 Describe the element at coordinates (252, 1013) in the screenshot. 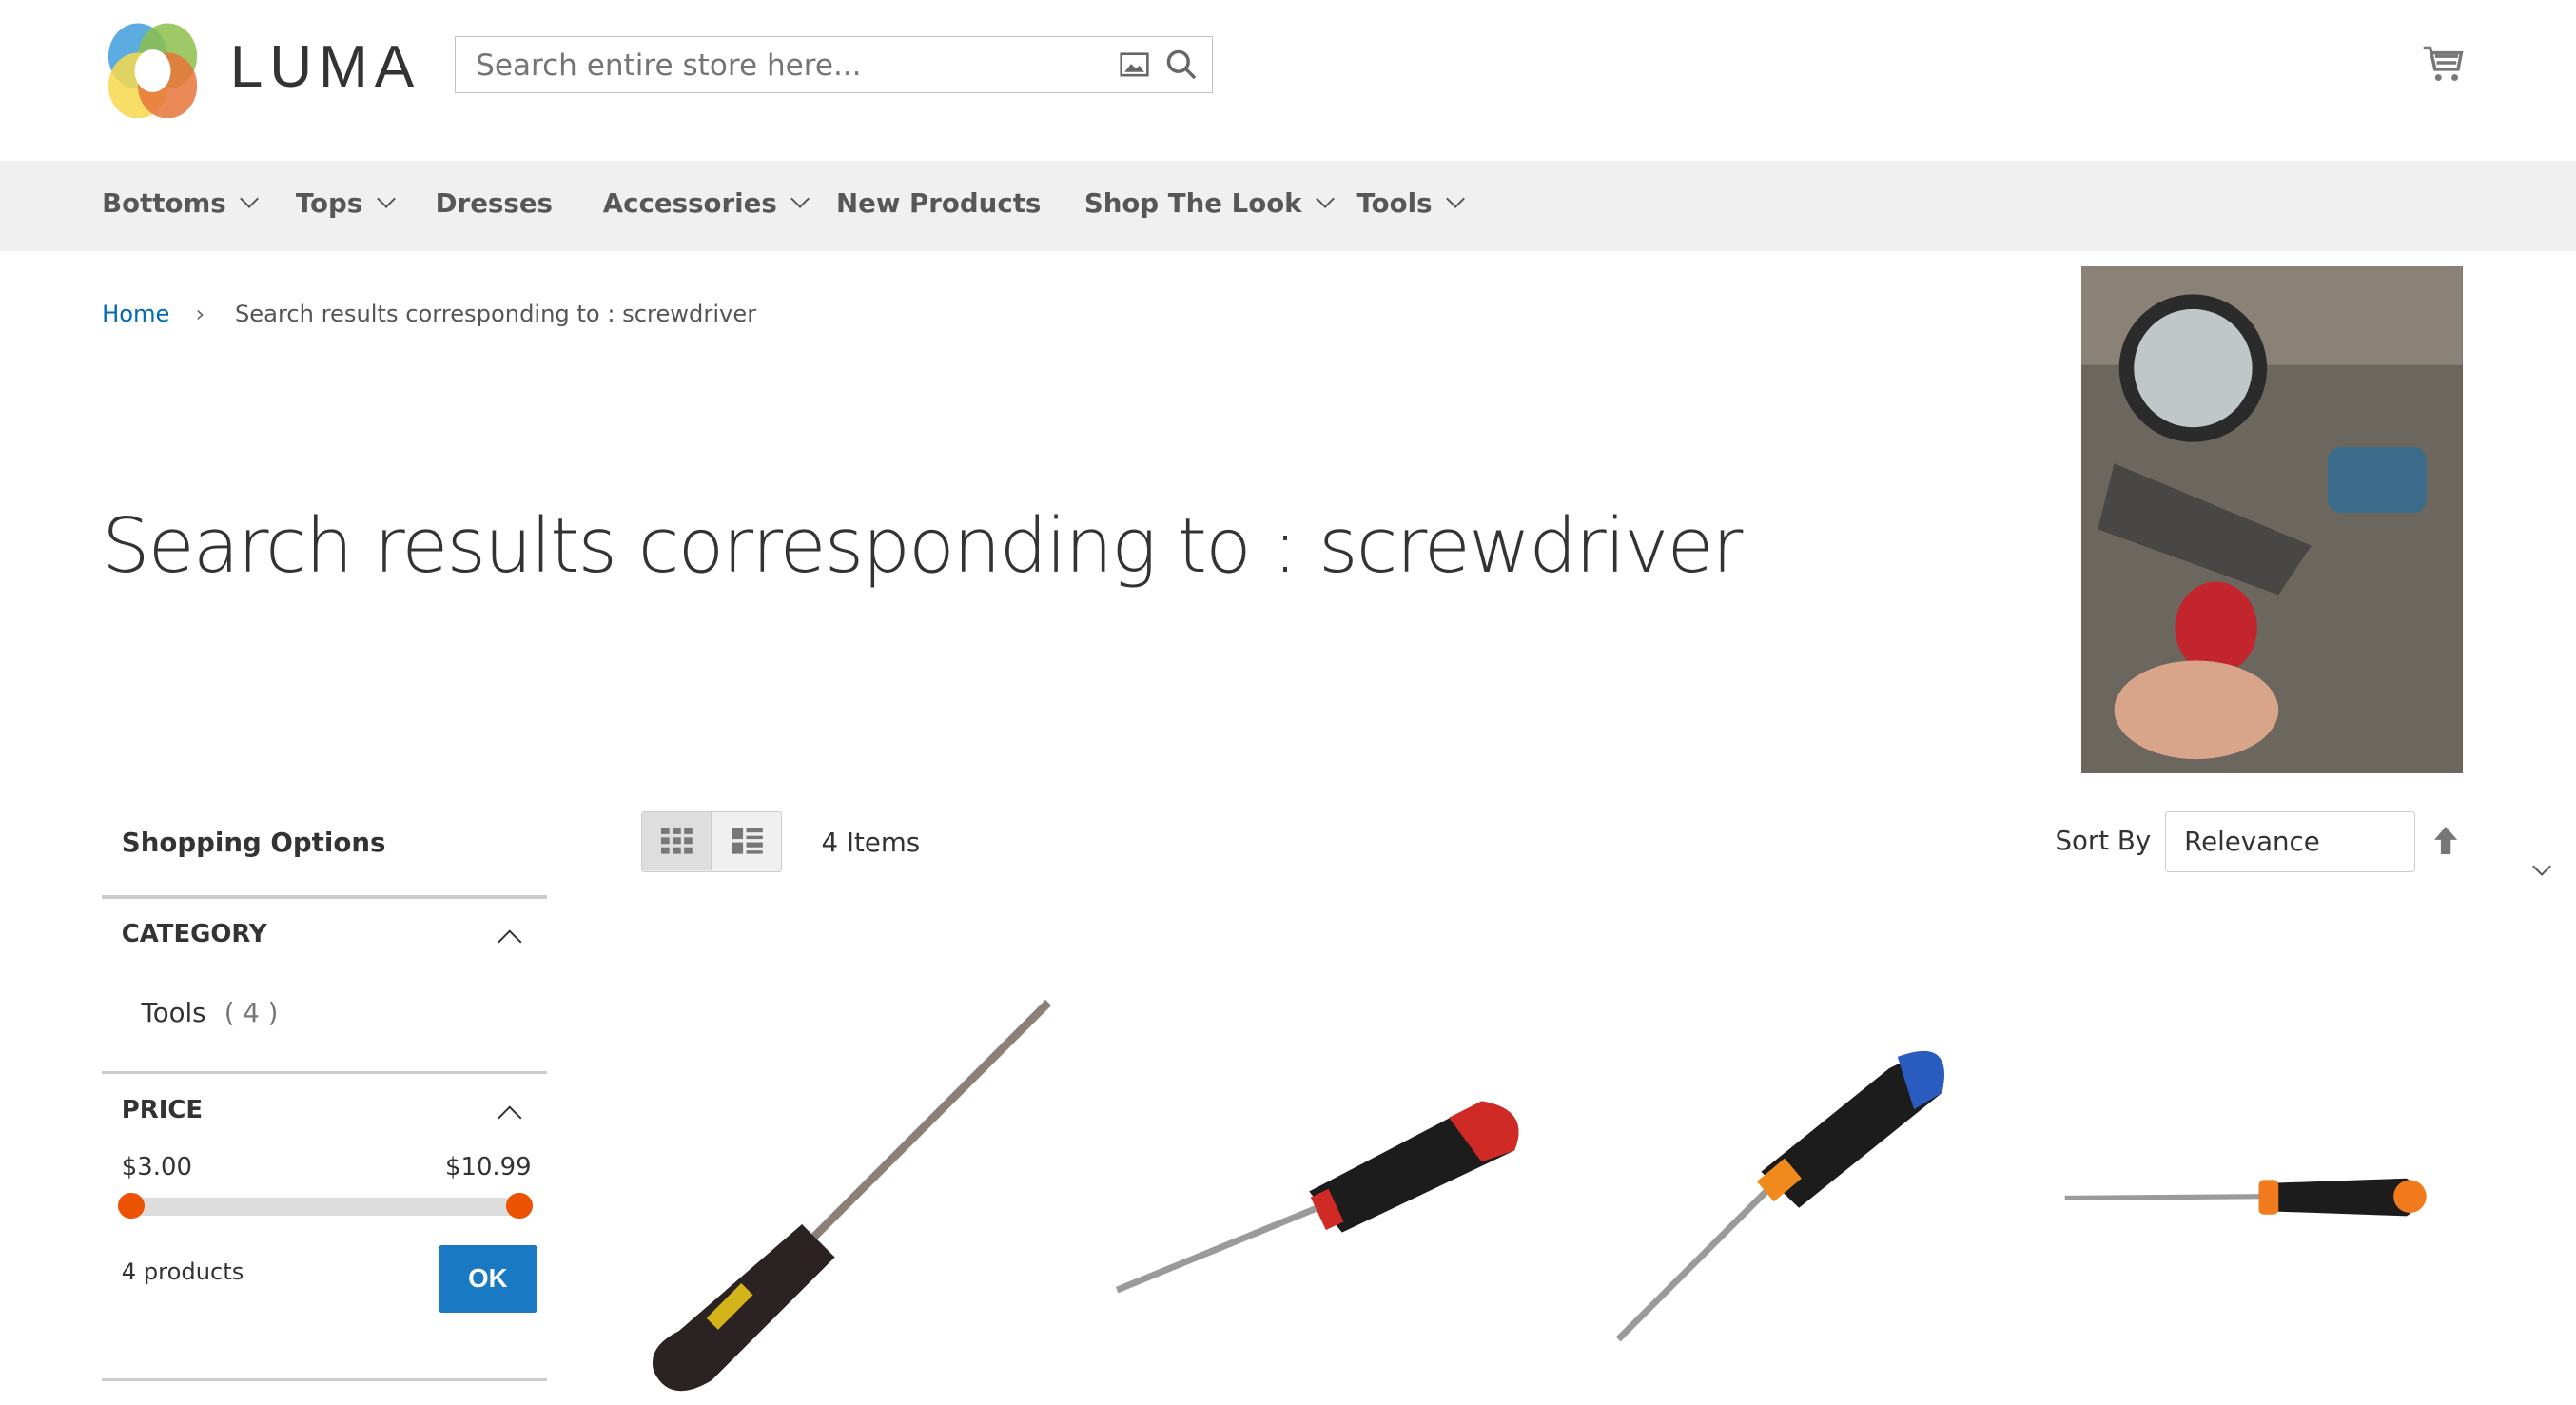

I see `category-count: ( 4 )` at that location.